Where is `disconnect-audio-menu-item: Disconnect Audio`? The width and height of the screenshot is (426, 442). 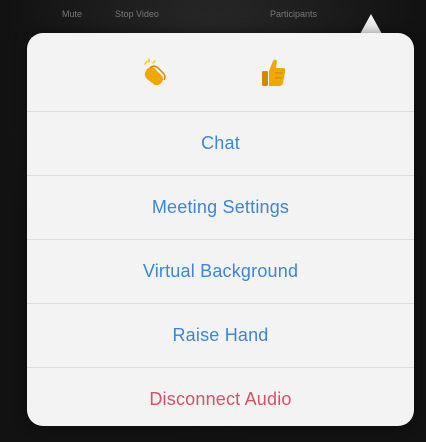
disconnect-audio-menu-item: Disconnect Audio is located at coordinates (220, 397).